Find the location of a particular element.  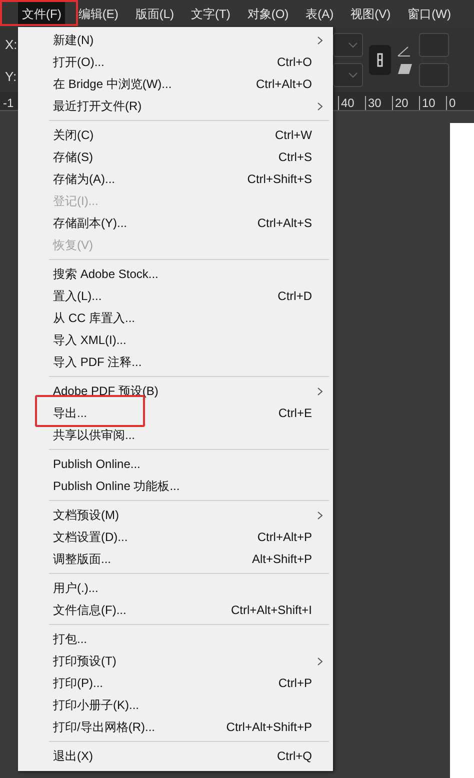

ruler-label: 0 is located at coordinates (459, 103).